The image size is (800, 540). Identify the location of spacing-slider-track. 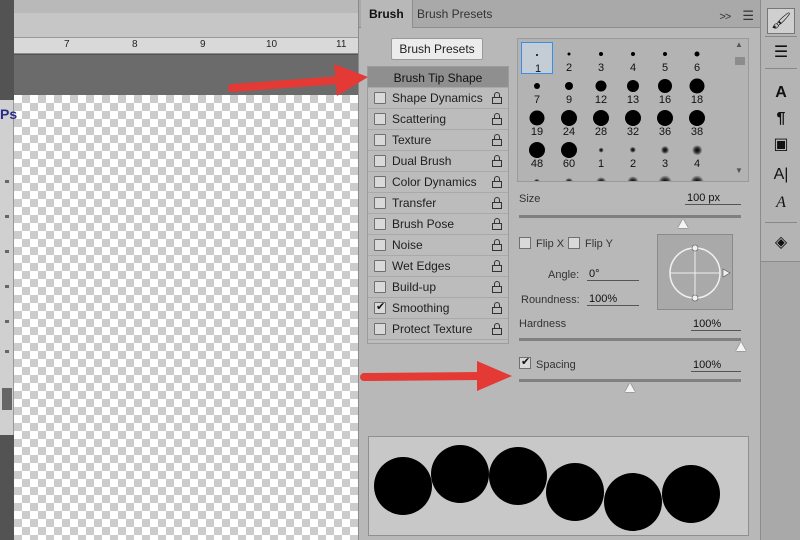
(630, 380).